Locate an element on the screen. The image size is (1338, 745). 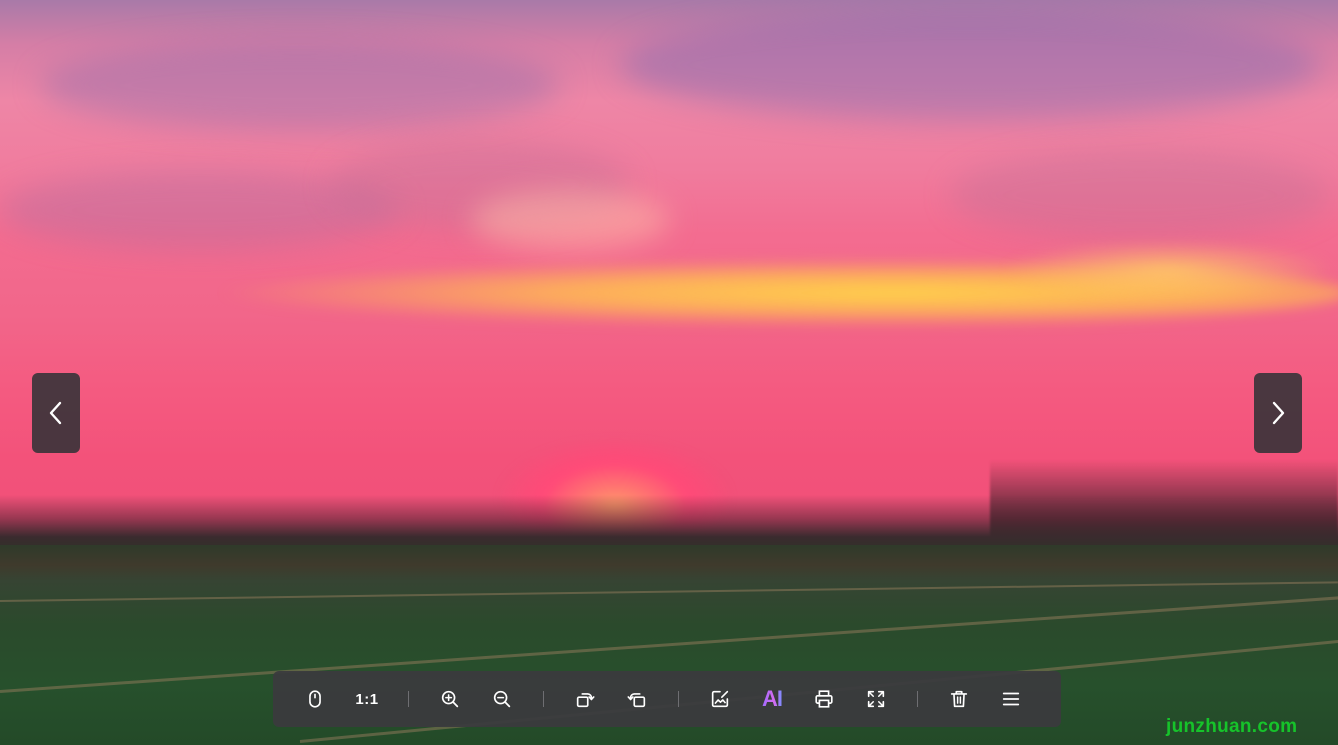
mouse-mode-button is located at coordinates (315, 699).